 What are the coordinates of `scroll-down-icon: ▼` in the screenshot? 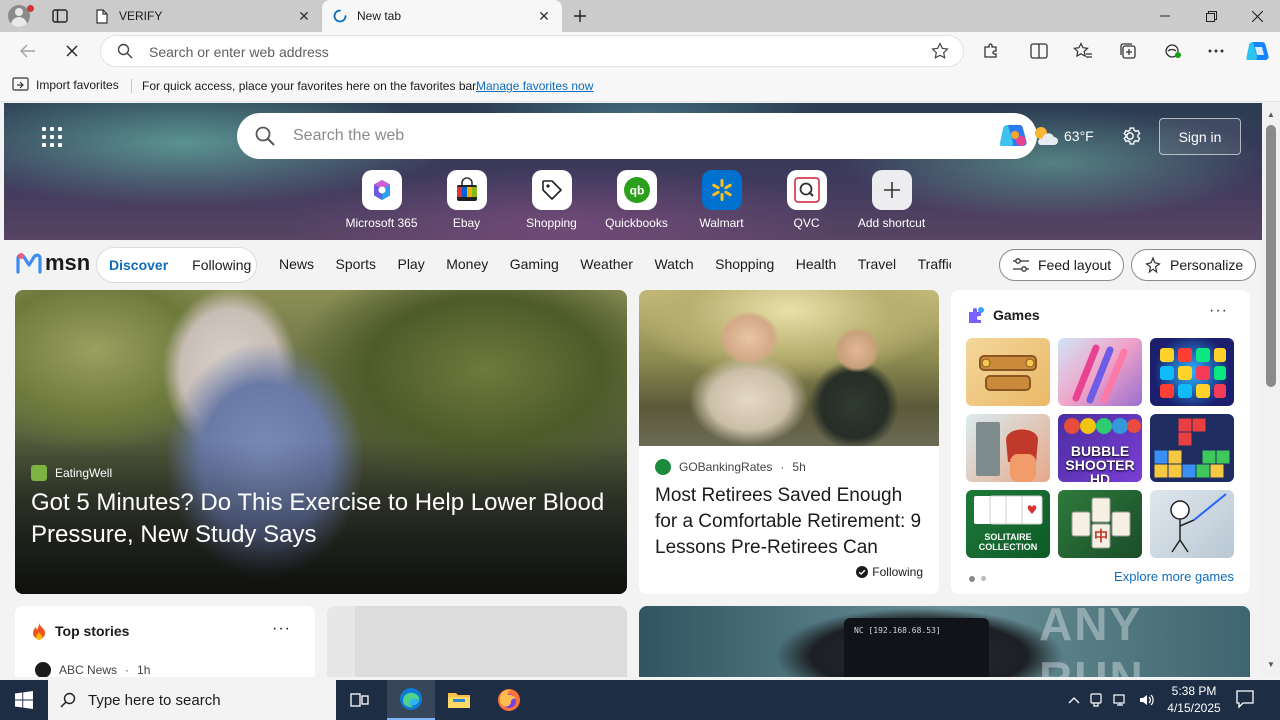 It's located at (1271, 664).